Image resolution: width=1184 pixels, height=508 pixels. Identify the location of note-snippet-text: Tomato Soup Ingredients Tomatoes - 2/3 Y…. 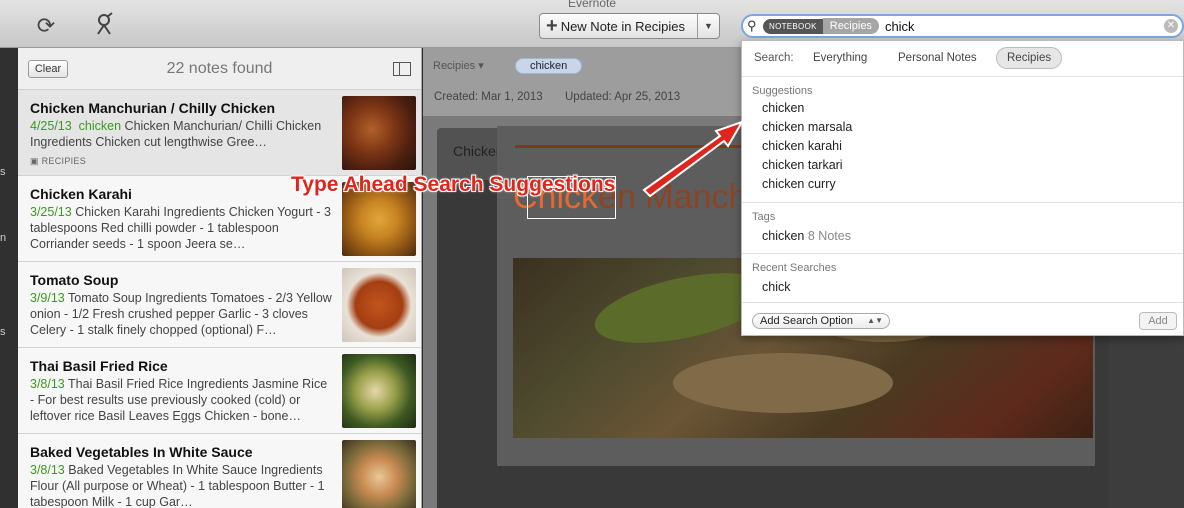
(181, 314).